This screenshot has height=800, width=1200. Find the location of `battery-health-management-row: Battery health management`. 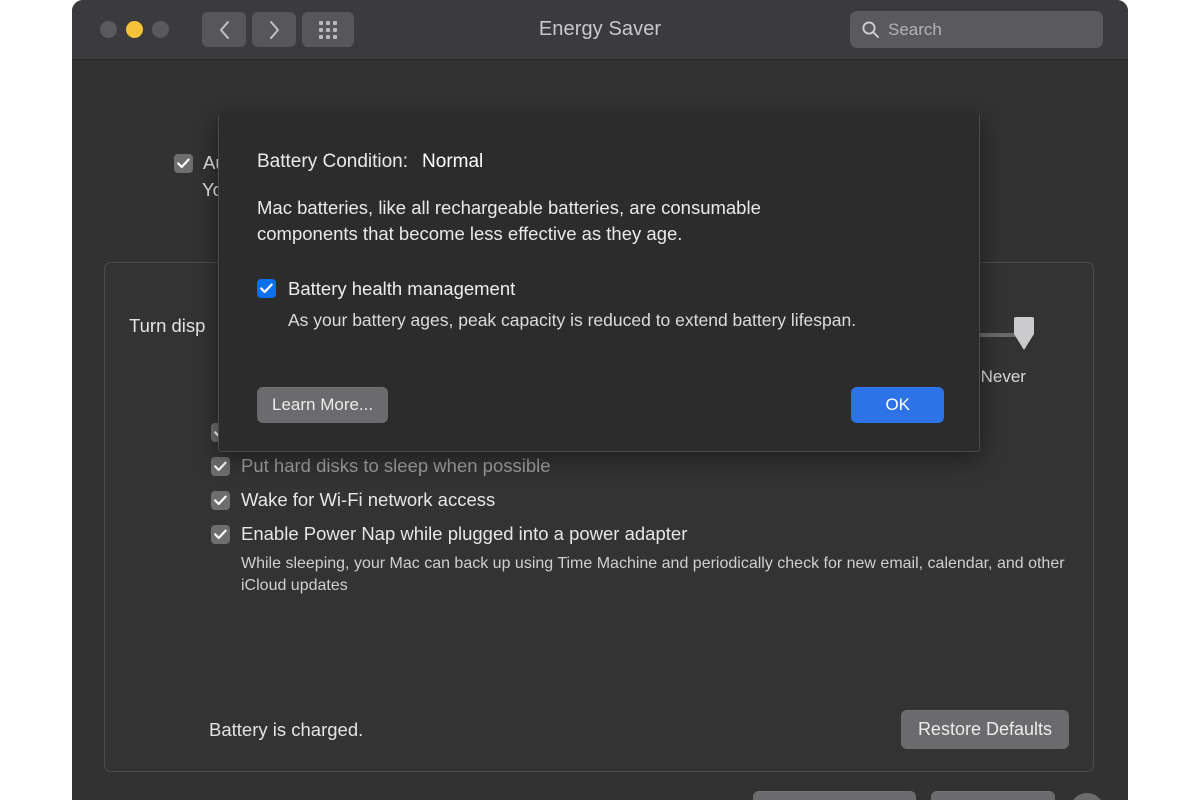

battery-health-management-row: Battery health management is located at coordinates (599, 289).